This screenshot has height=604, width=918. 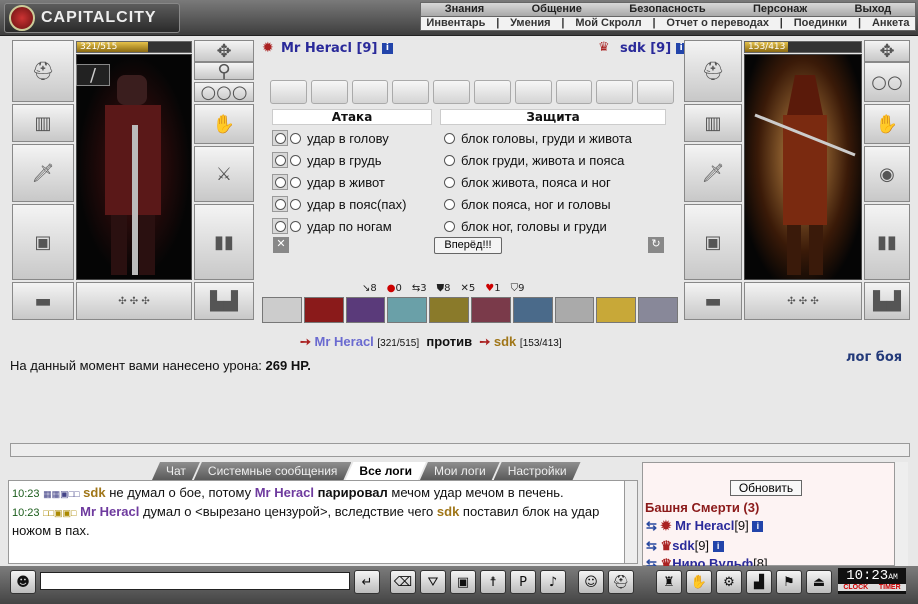 What do you see at coordinates (92, 18) in the screenshot?
I see `app-logo: CAPITALCITY` at bounding box center [92, 18].